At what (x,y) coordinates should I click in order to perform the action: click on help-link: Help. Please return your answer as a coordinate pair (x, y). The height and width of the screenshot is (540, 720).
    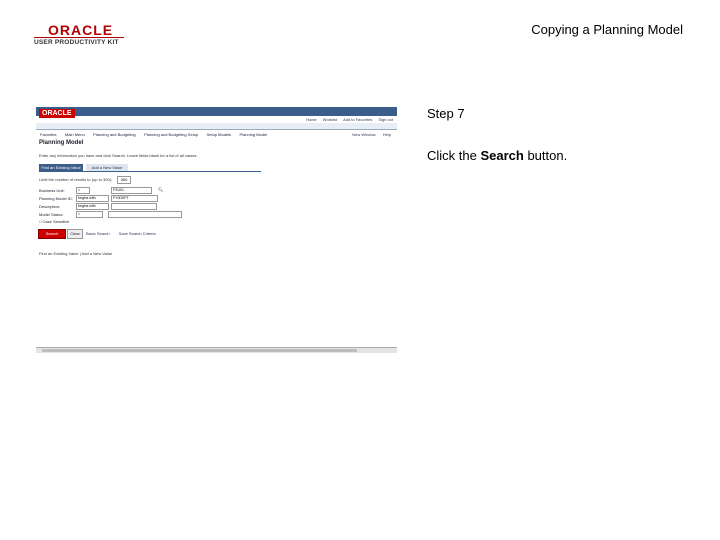
    Looking at the image, I should click on (387, 134).